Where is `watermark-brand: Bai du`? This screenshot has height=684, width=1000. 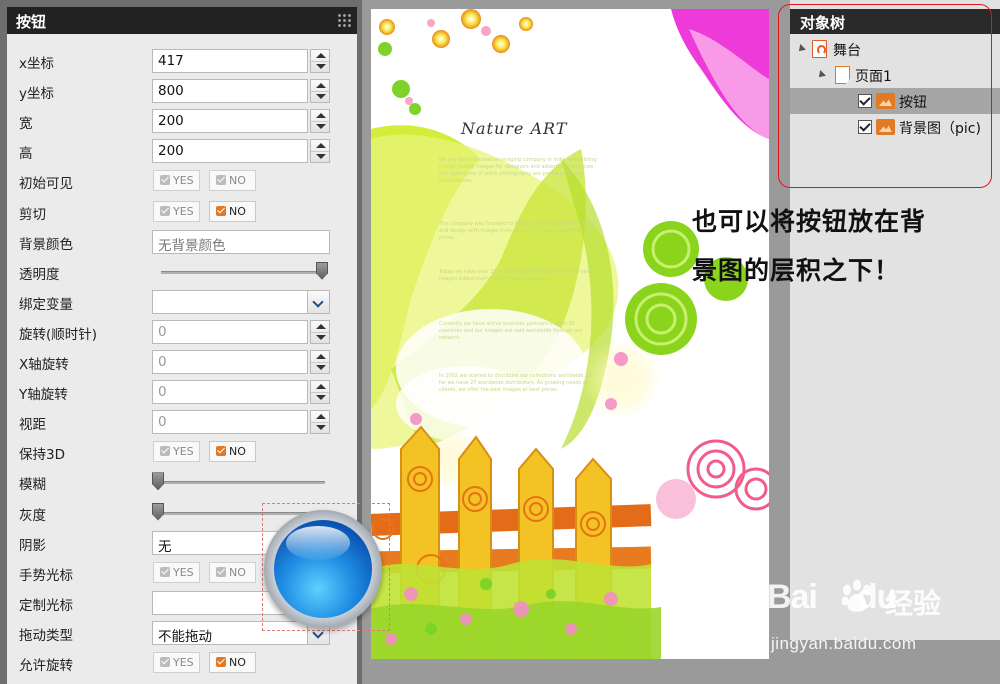 watermark-brand: Bai du is located at coordinates (832, 597).